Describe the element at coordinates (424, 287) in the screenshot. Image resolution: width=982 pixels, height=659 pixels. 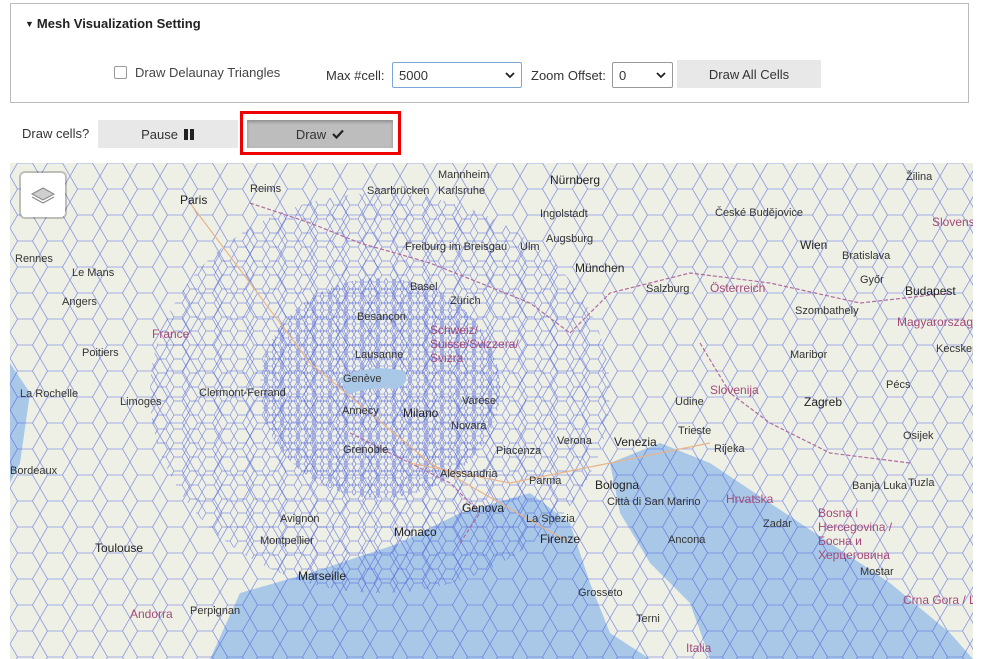
I see `place-label: Basel` at that location.